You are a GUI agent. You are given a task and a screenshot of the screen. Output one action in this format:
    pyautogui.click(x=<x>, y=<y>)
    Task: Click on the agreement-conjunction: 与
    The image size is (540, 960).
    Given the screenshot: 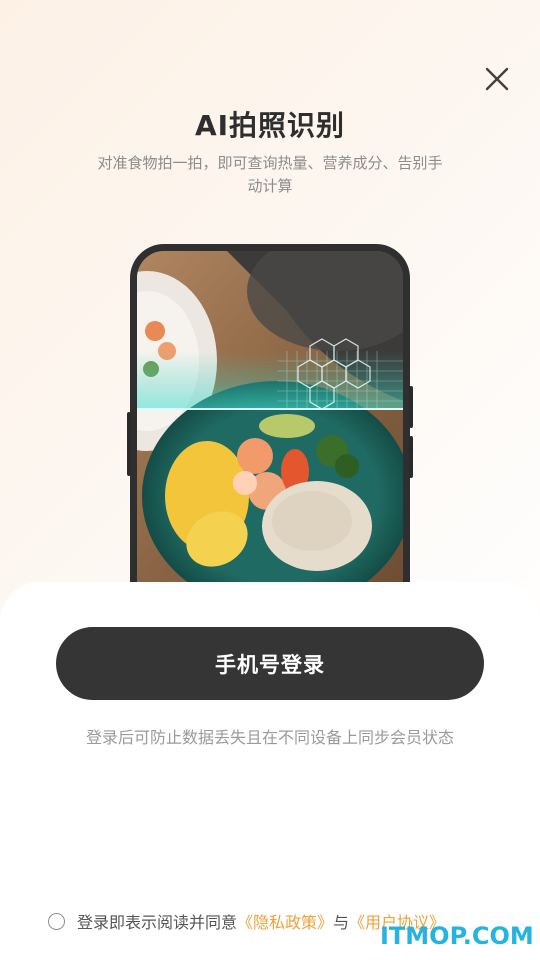 What is the action you would take?
    pyautogui.click(x=341, y=922)
    